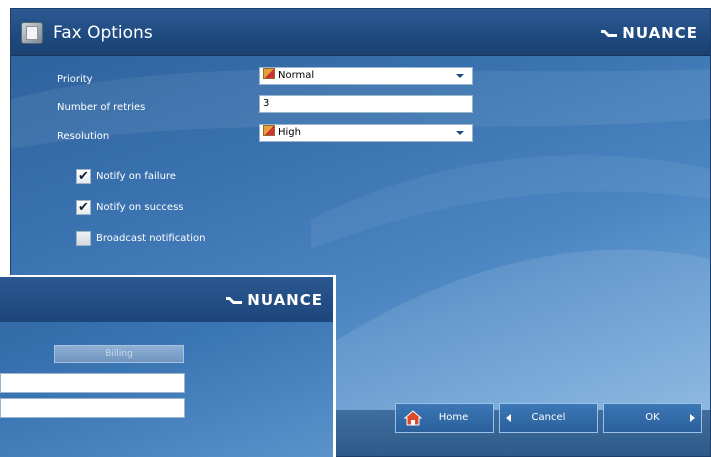  I want to click on broadcast-notification-checkbox, so click(83, 238).